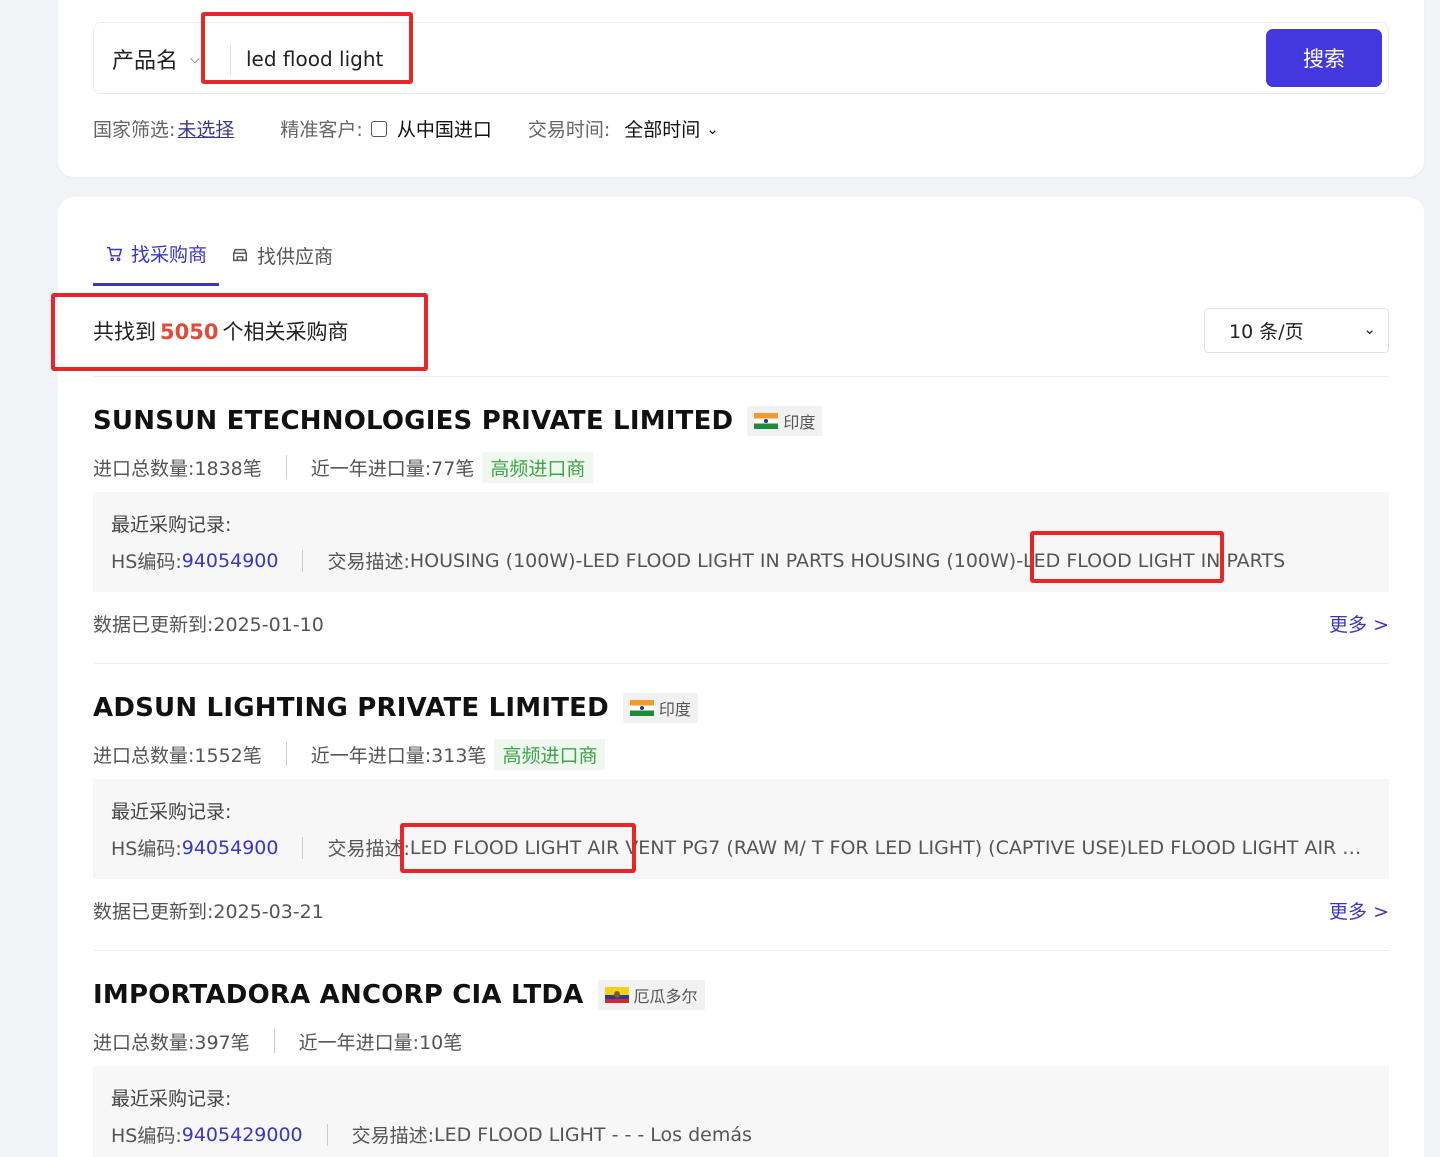 Image resolution: width=1440 pixels, height=1157 pixels. Describe the element at coordinates (228, 755) in the screenshot. I see `total-imports-value: 1552笔` at that location.